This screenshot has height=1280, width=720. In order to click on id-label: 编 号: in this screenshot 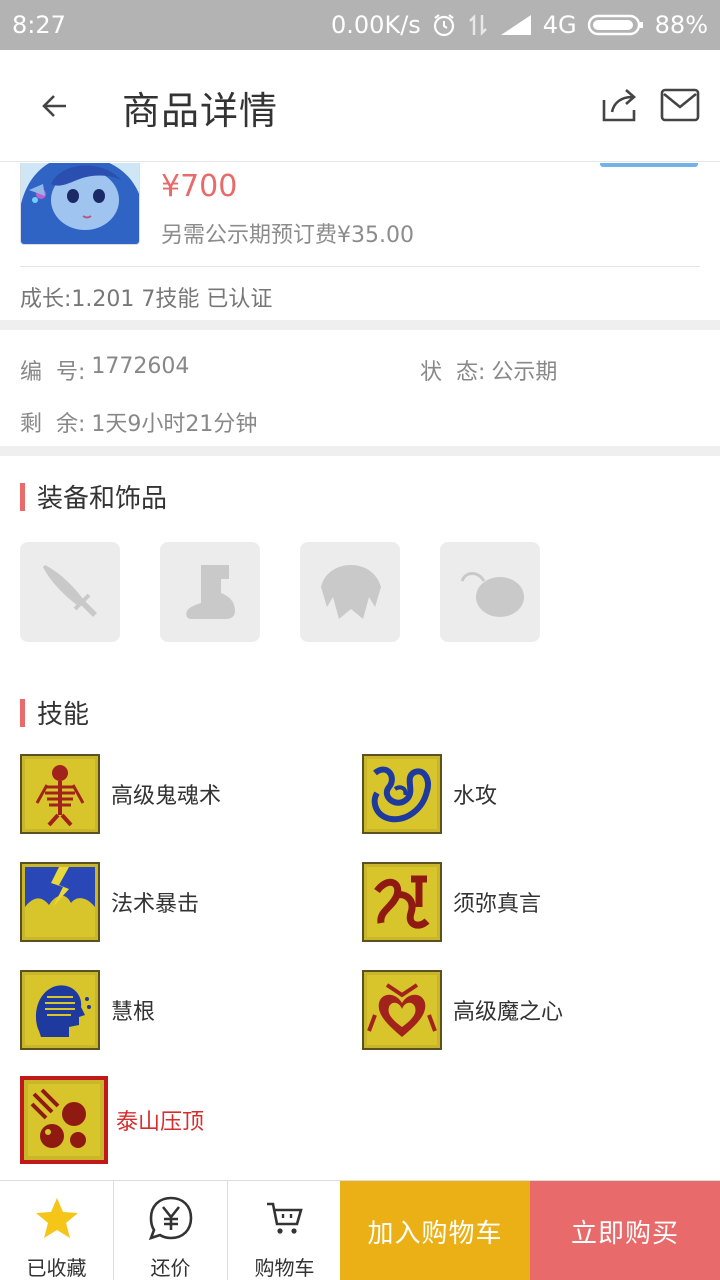, I will do `click(53, 372)`.